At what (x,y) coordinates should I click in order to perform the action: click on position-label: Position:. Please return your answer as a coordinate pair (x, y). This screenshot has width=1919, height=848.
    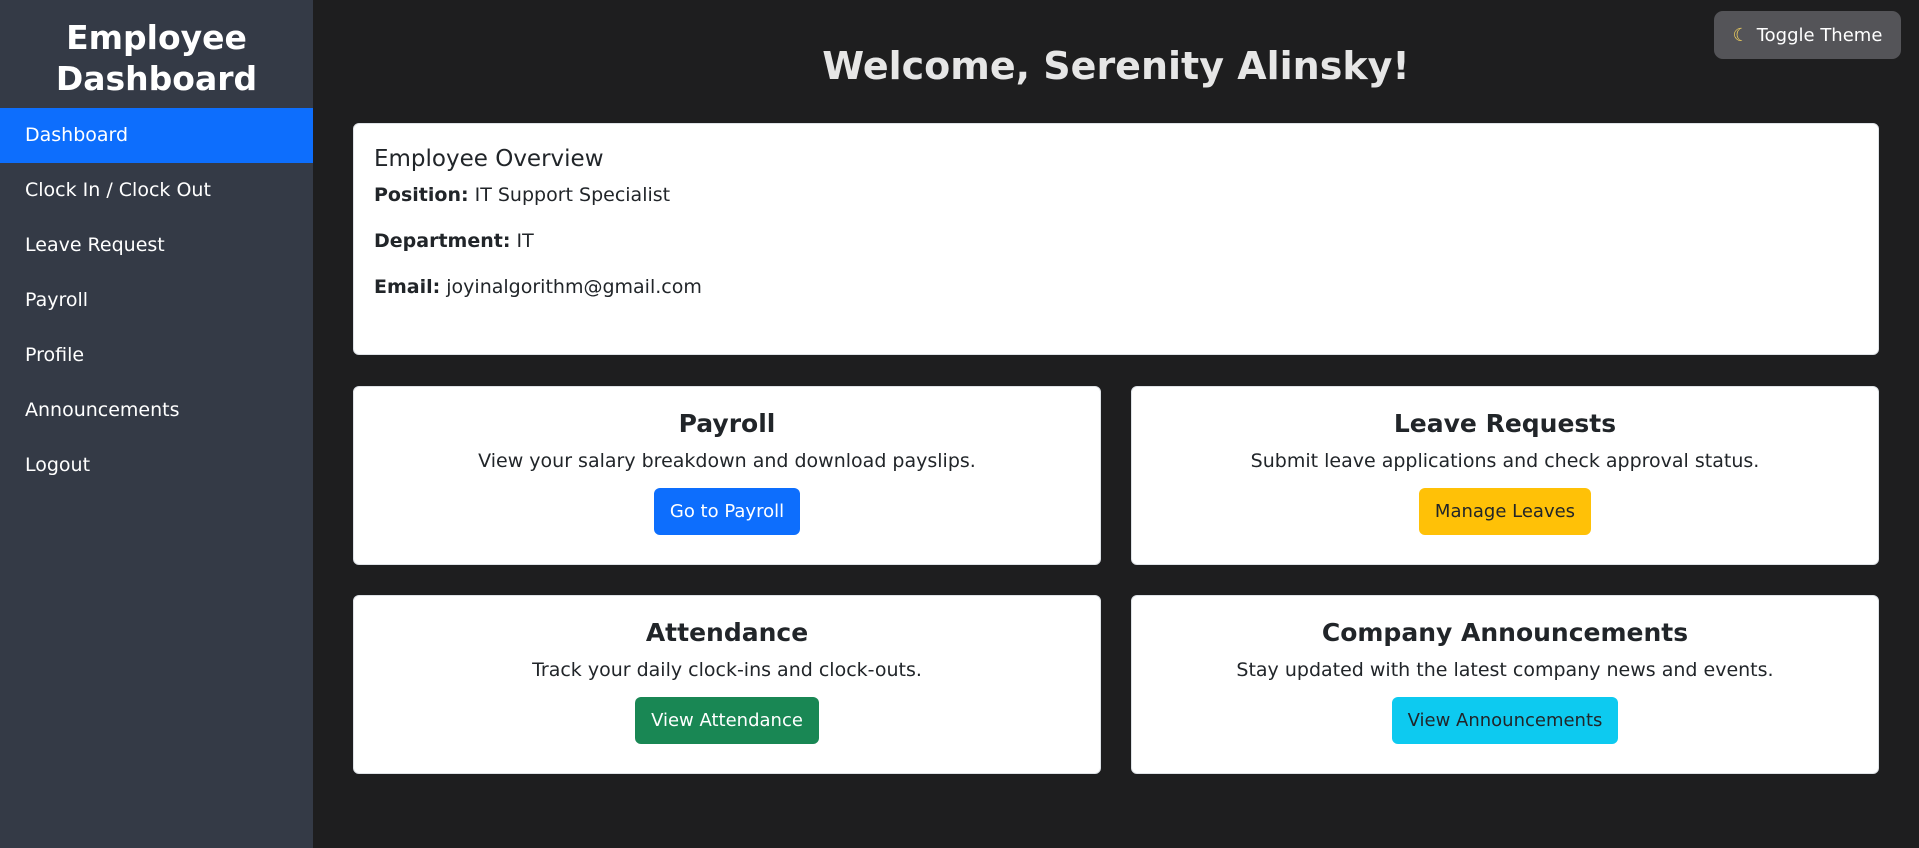
    Looking at the image, I should click on (421, 195).